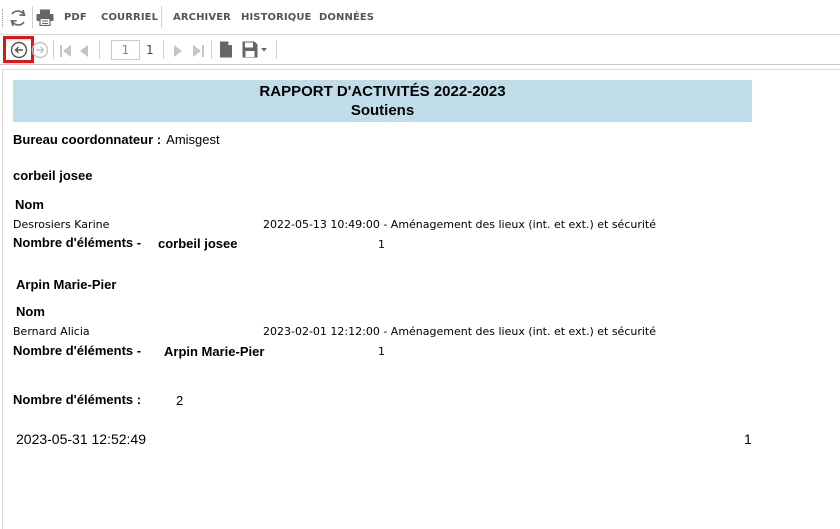  What do you see at coordinates (214, 351) in the screenshot?
I see `group-count-name: Arpin Marie-Pier` at bounding box center [214, 351].